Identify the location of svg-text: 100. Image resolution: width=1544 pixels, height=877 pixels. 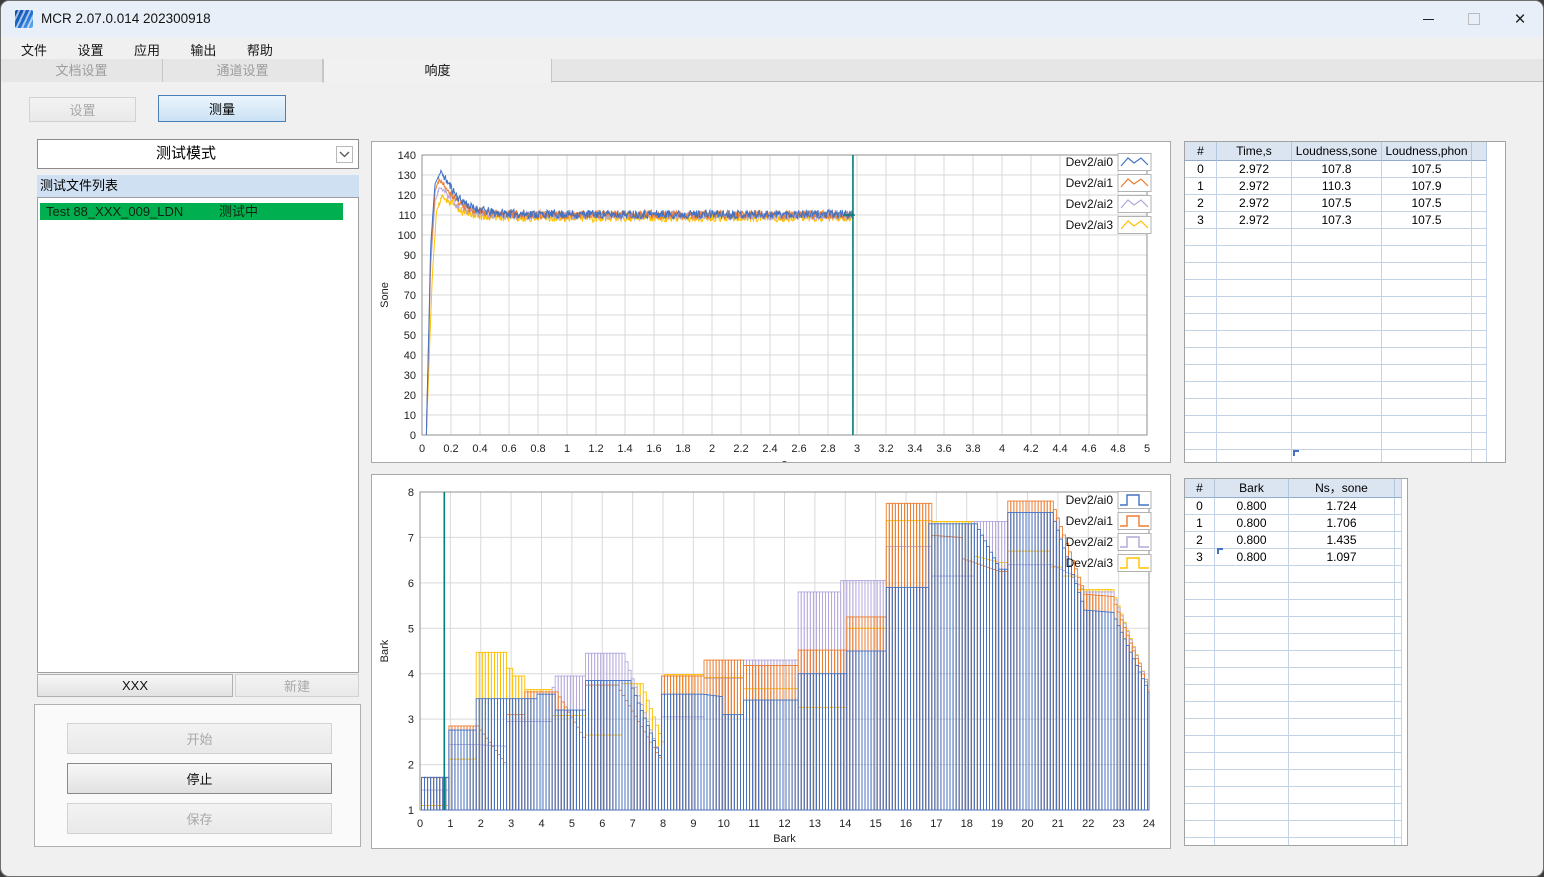
(407, 236).